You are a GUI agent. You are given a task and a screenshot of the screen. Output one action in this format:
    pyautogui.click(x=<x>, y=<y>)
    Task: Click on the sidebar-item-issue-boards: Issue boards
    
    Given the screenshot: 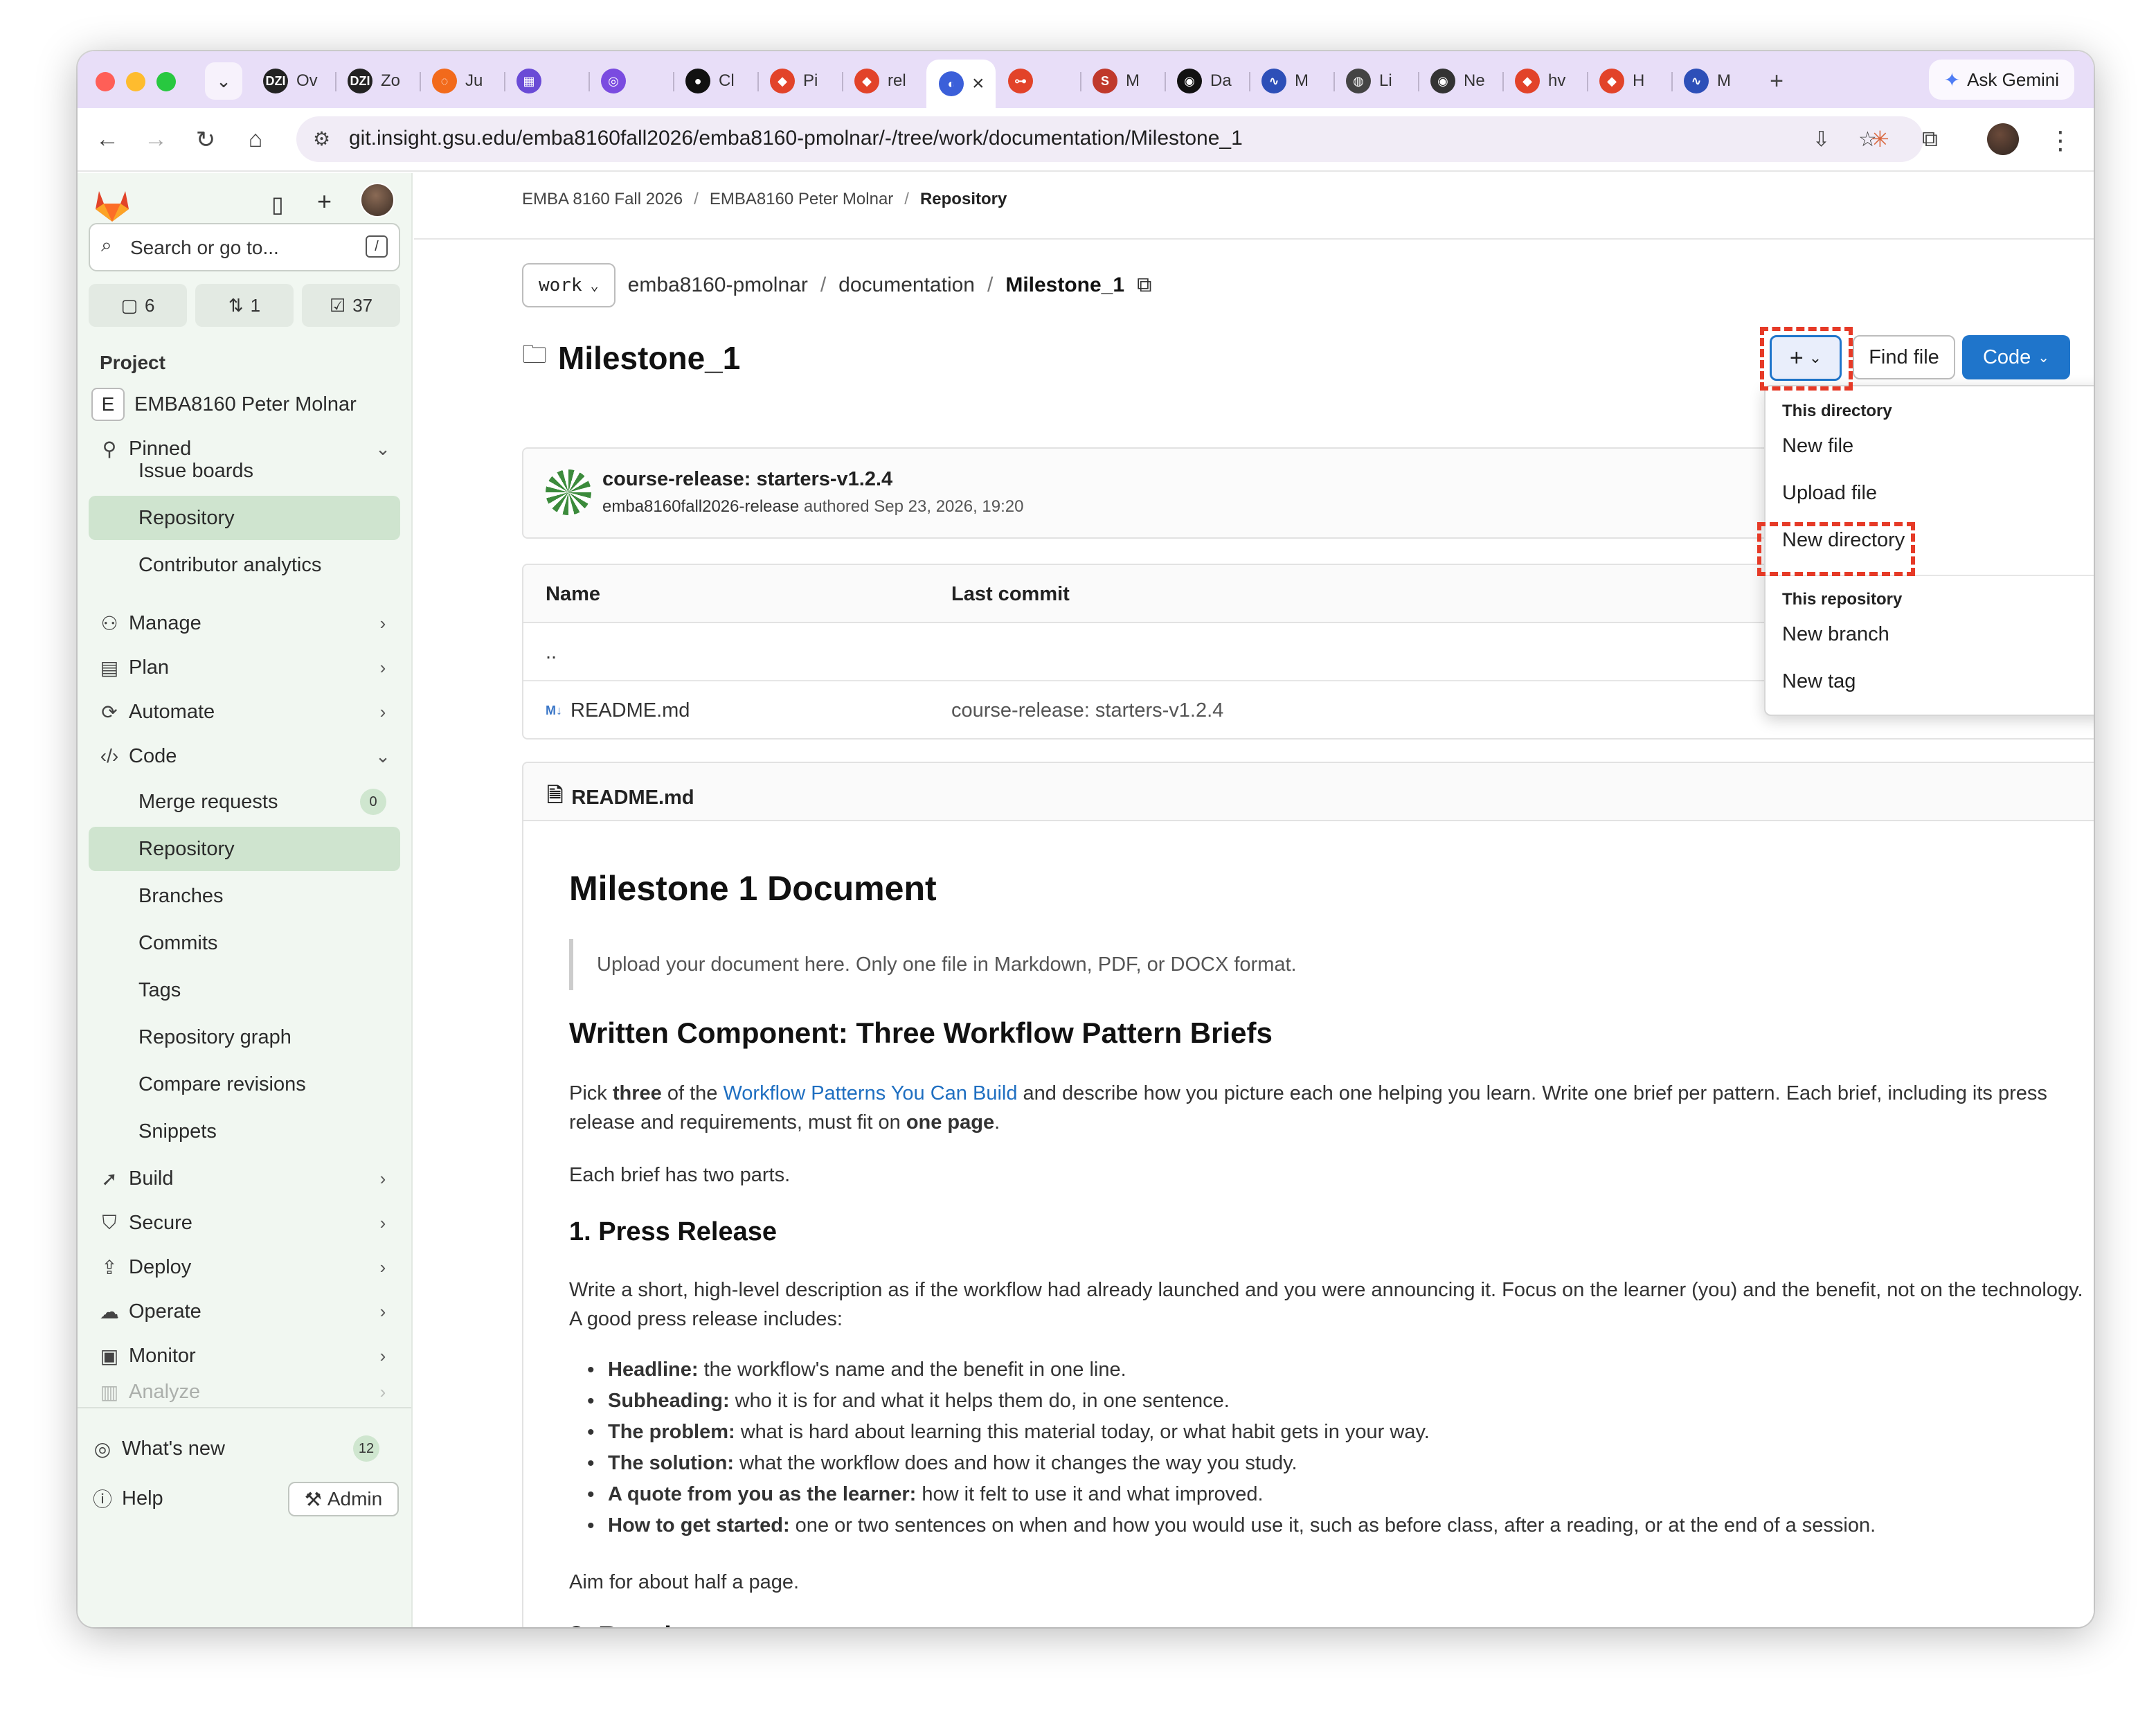 What is the action you would take?
    pyautogui.click(x=244, y=471)
    